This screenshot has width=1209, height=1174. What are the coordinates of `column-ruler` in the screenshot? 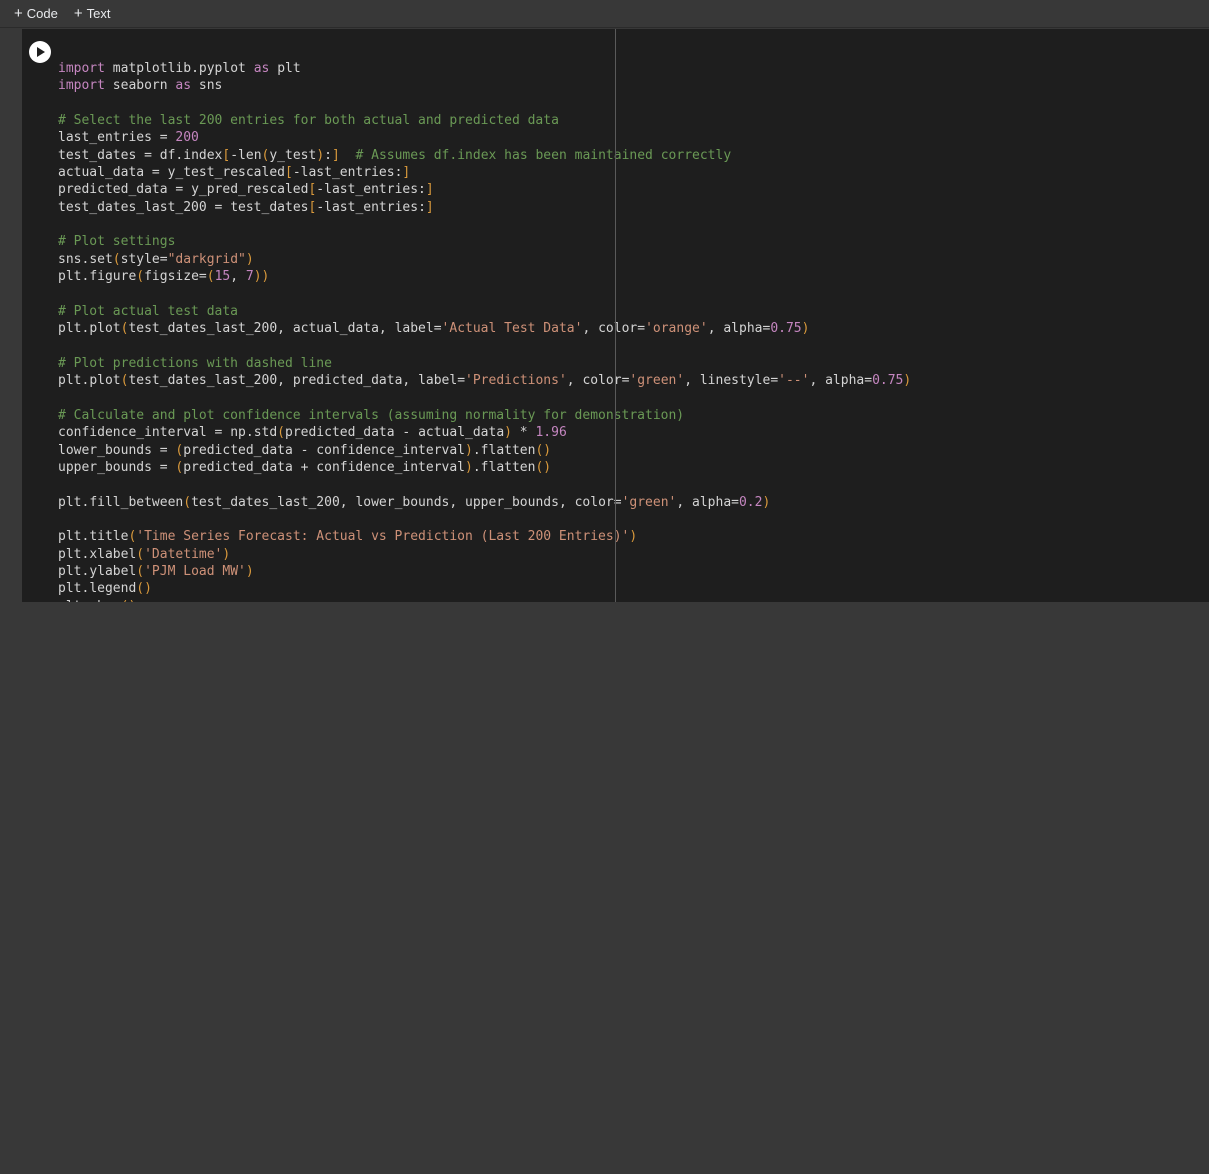 It's located at (615, 315).